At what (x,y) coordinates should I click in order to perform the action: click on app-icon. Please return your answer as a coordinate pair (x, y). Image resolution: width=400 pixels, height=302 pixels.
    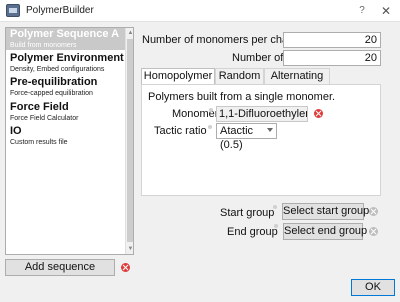
    Looking at the image, I should click on (13, 10).